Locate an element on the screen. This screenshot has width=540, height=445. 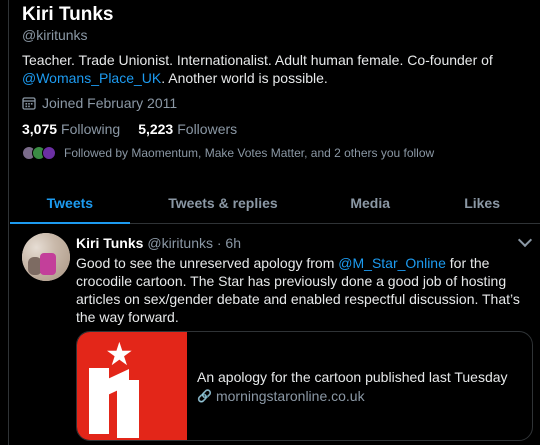
followers-count: 5,223 is located at coordinates (156, 129).